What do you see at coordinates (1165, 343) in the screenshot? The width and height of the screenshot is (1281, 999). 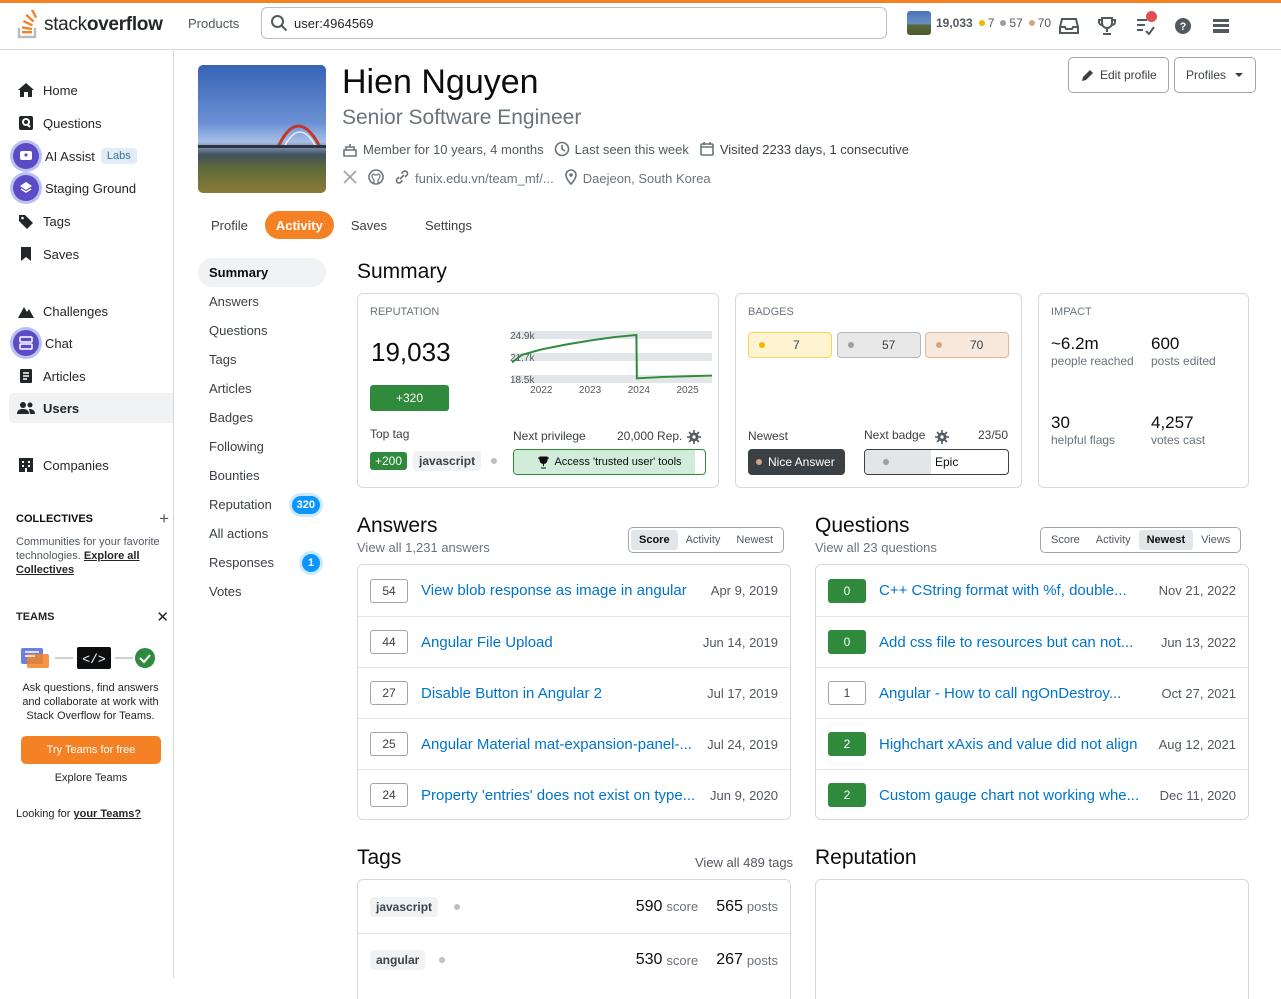 I see `posts-edited-value: 600` at bounding box center [1165, 343].